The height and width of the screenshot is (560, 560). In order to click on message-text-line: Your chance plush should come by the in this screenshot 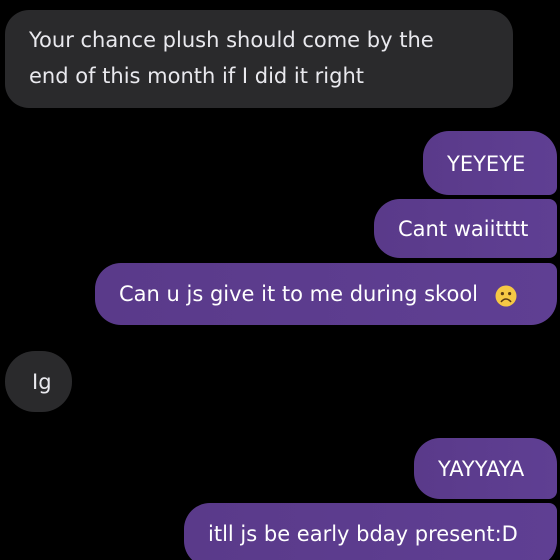, I will do `click(231, 40)`.